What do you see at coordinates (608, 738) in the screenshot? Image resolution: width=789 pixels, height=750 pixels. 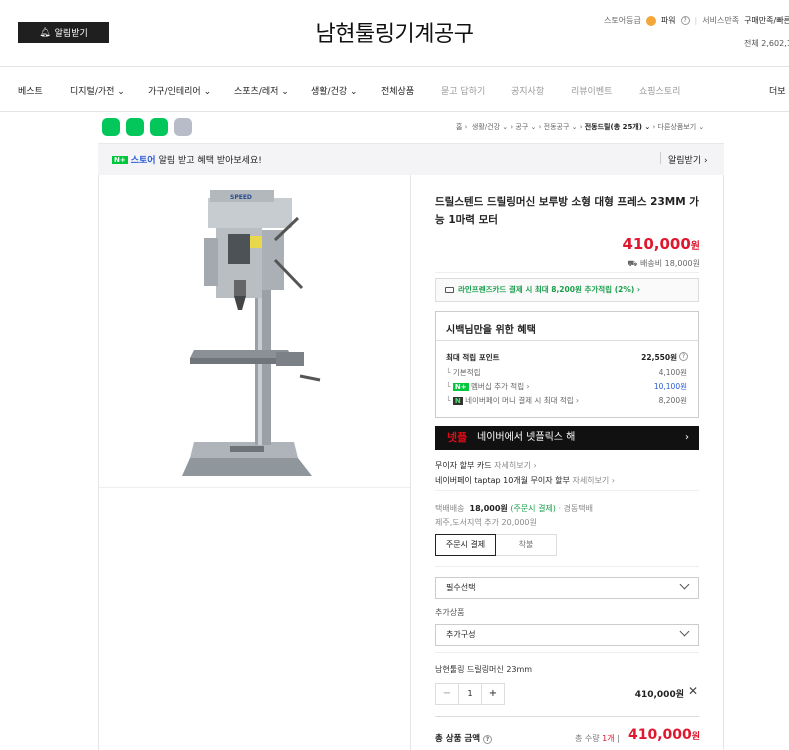 I see `total-qty-value: 1개` at bounding box center [608, 738].